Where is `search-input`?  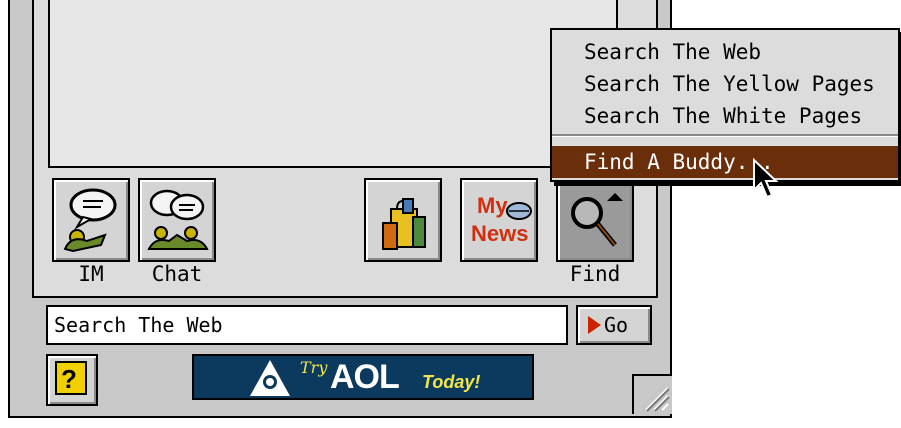
search-input is located at coordinates (307, 325).